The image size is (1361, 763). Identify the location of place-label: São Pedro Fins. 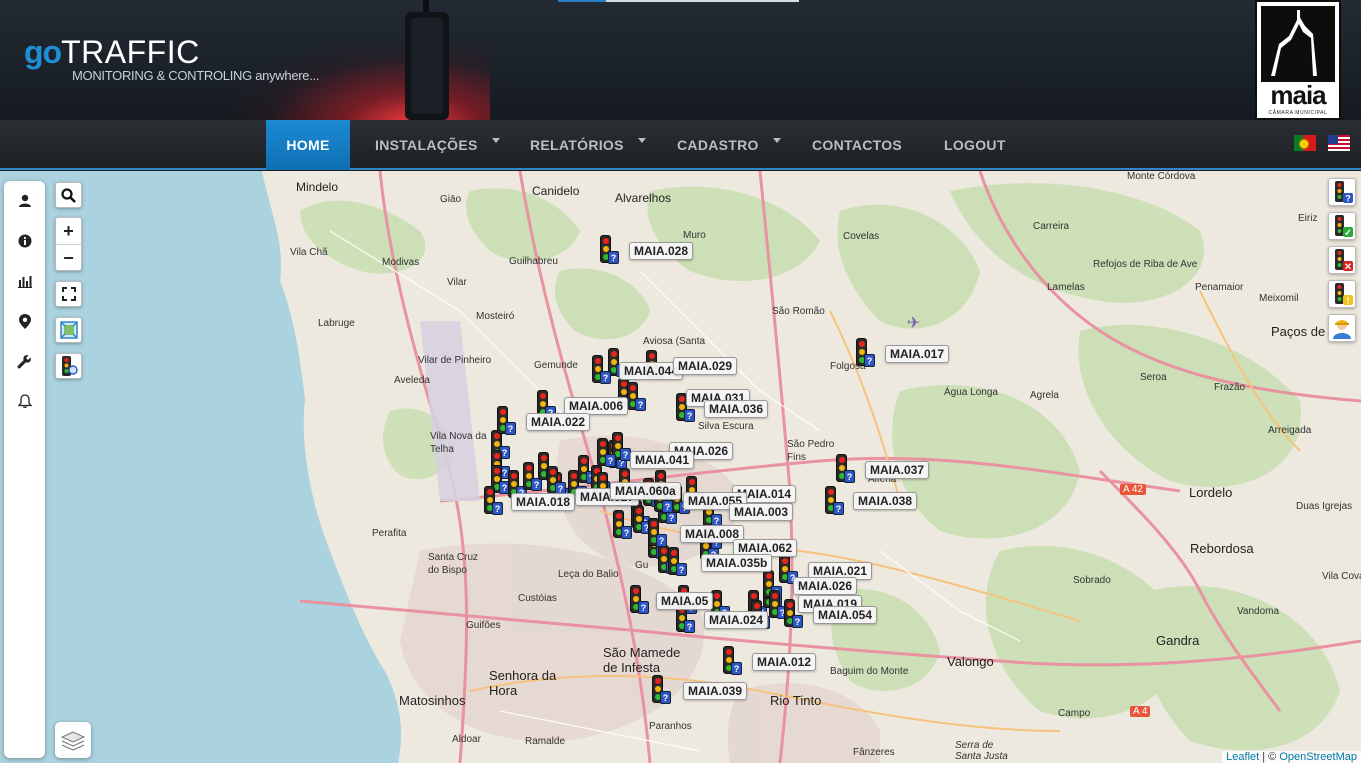
(811, 451).